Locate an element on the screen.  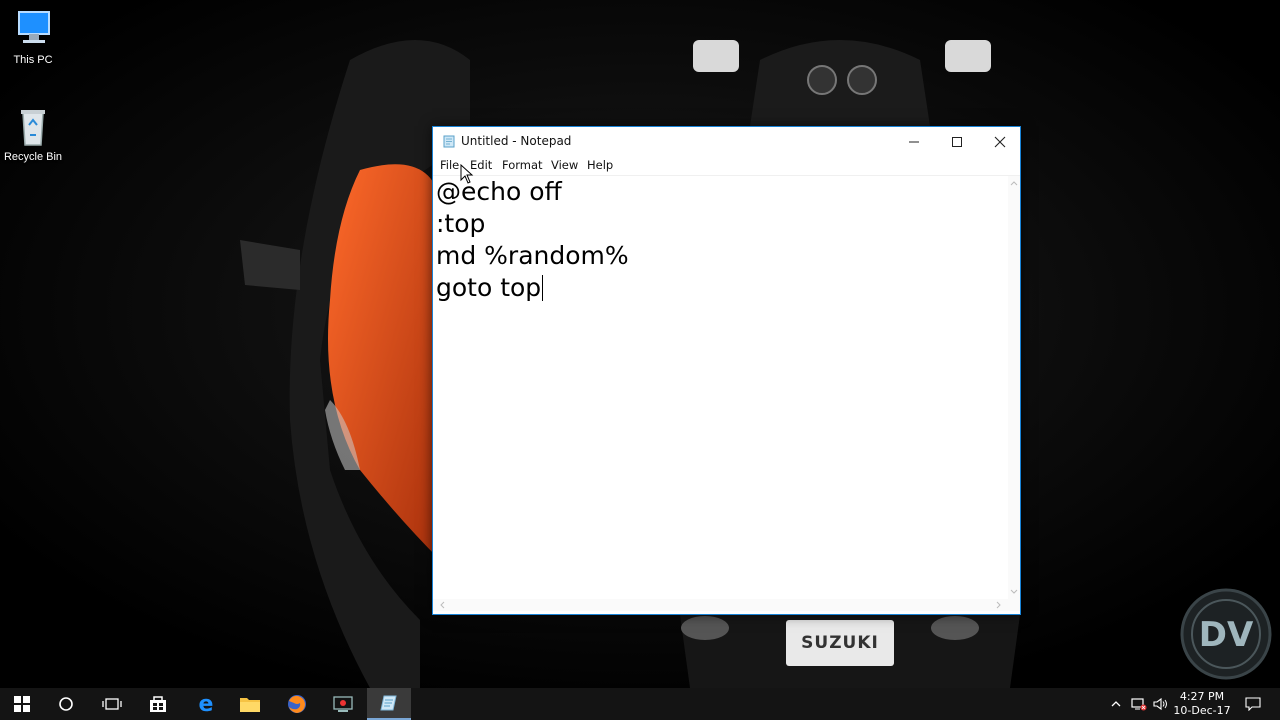
media-app-icon is located at coordinates (343, 704).